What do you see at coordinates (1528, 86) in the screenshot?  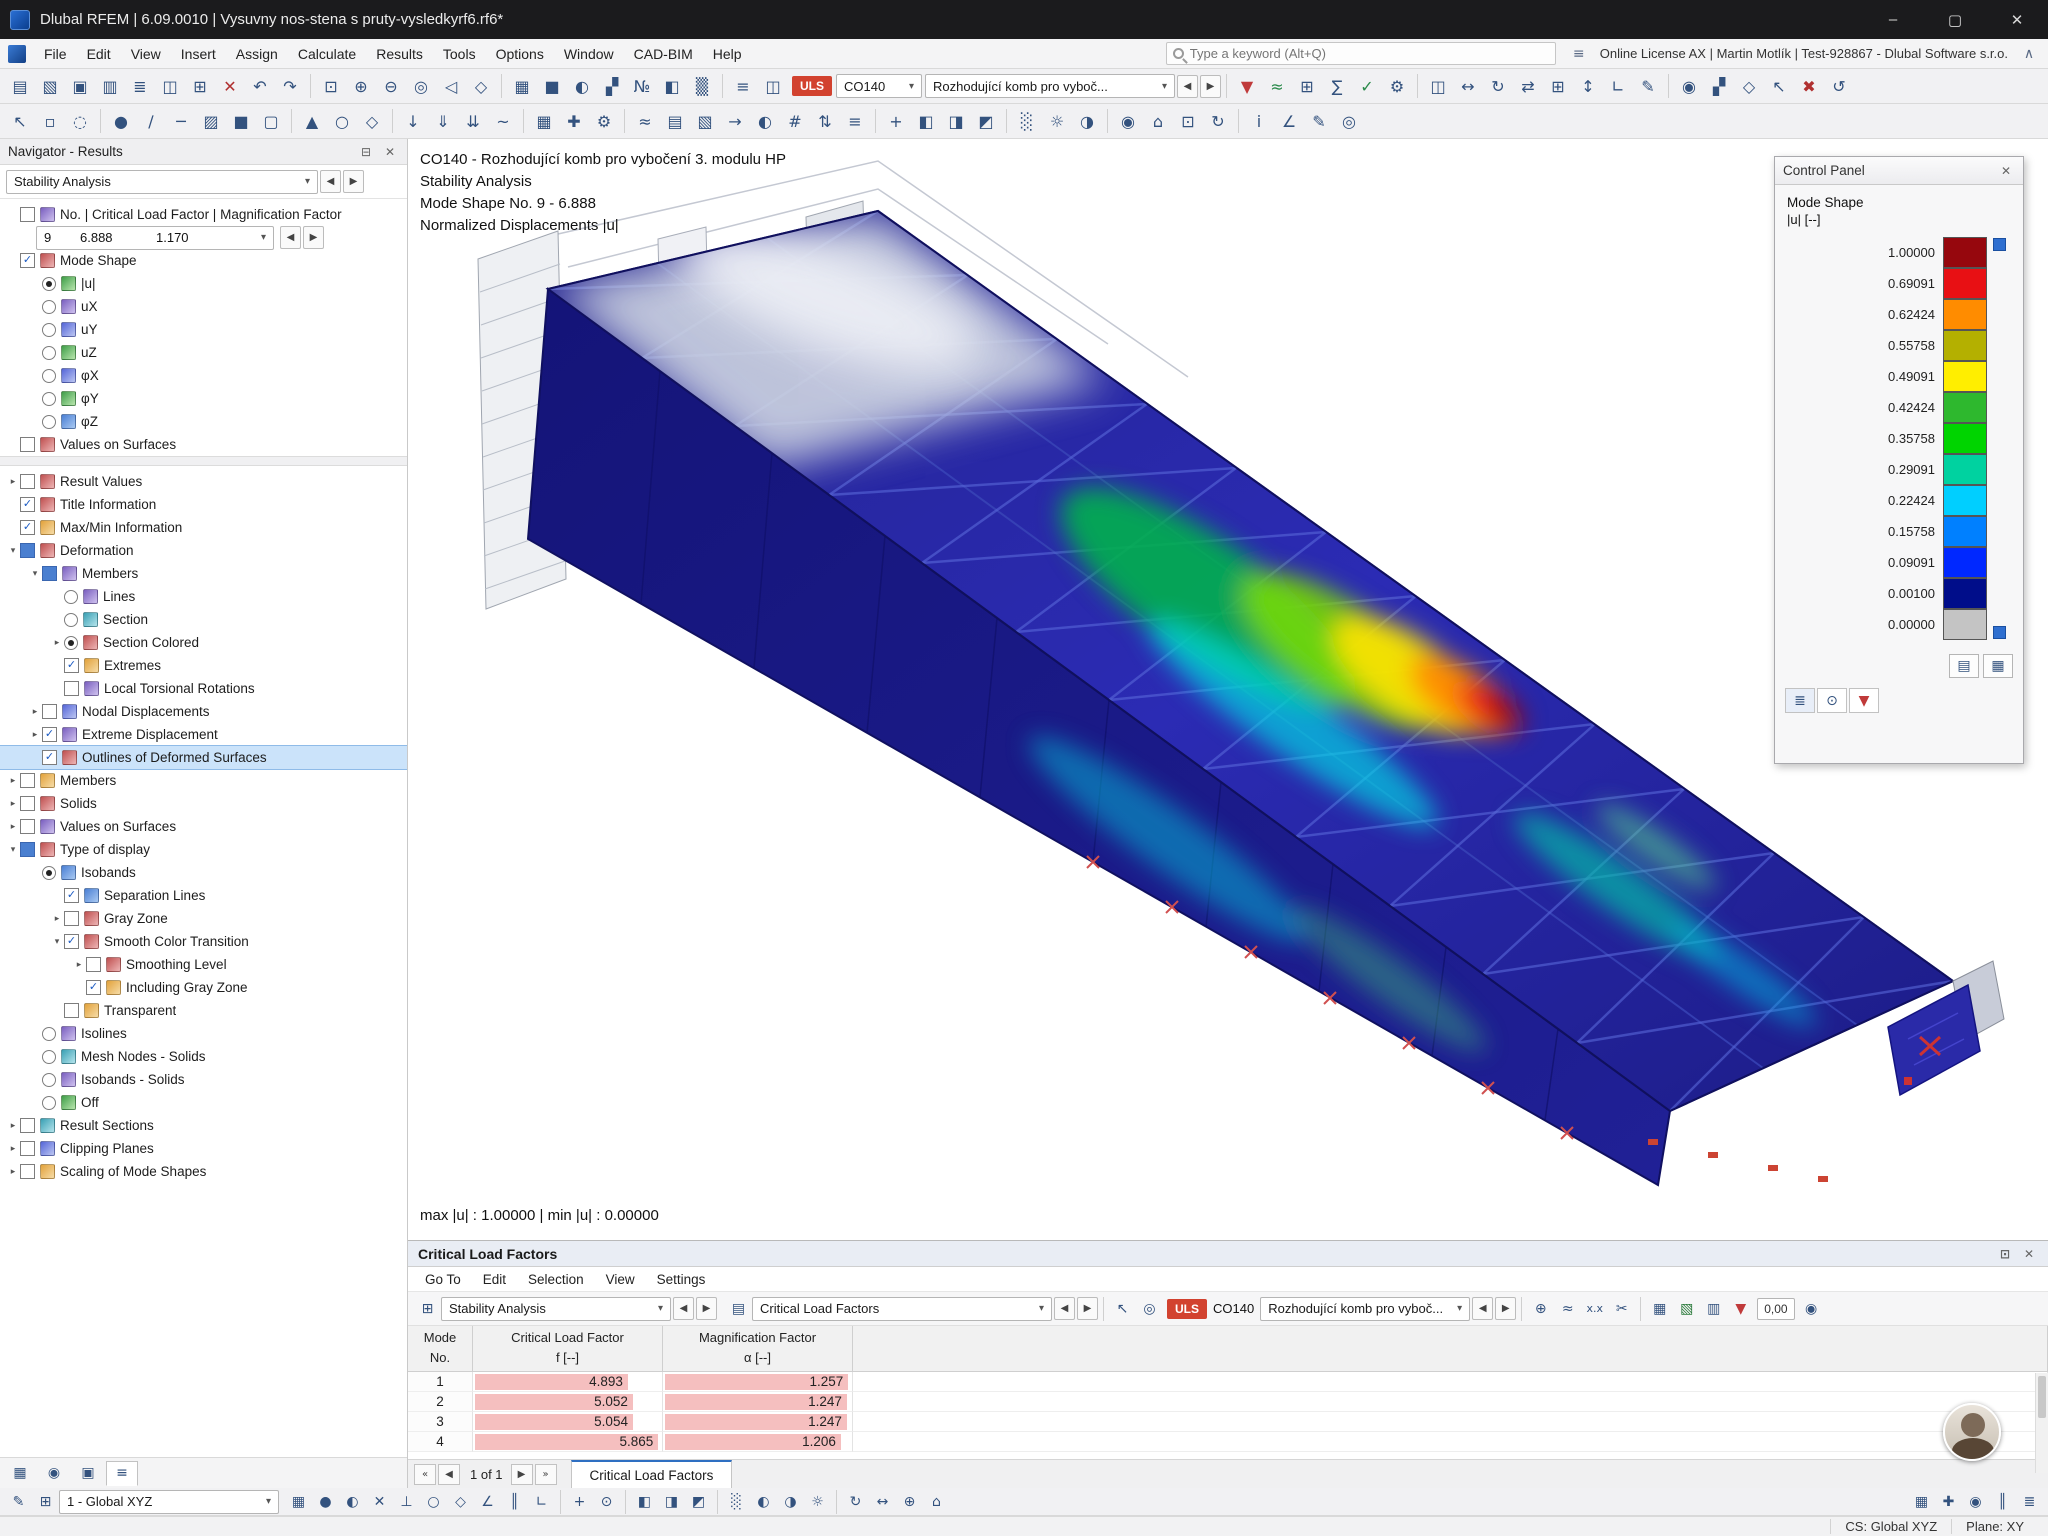 I see `mirror-object-button: ⇄` at bounding box center [1528, 86].